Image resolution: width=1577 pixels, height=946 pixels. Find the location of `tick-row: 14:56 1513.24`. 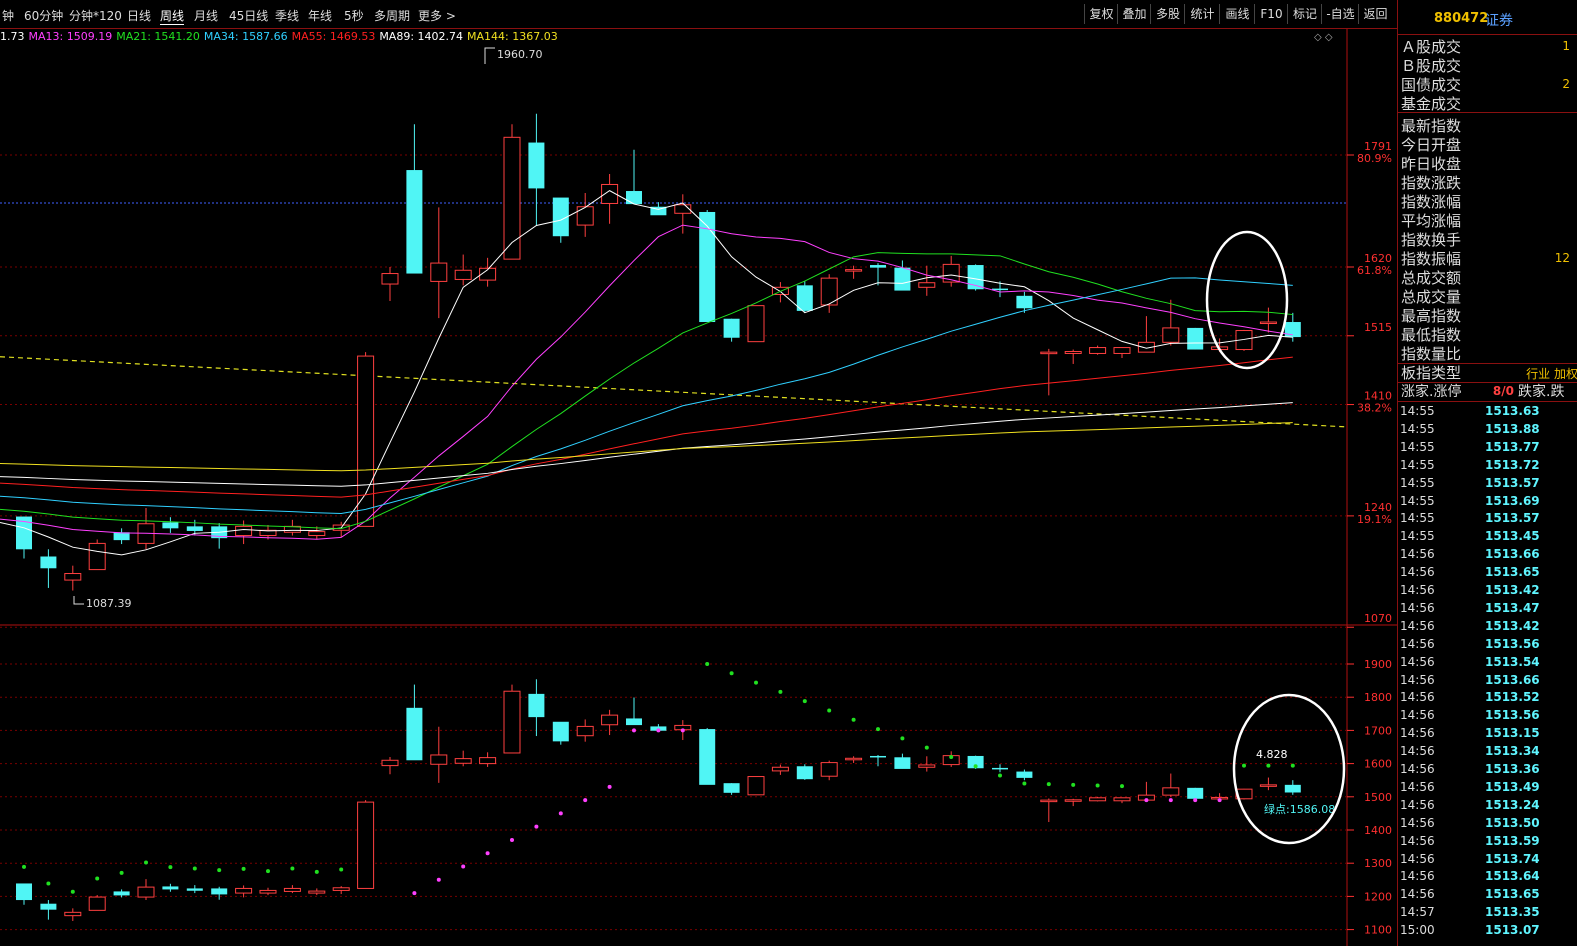

tick-row: 14:56 1513.24 is located at coordinates (1487, 807).